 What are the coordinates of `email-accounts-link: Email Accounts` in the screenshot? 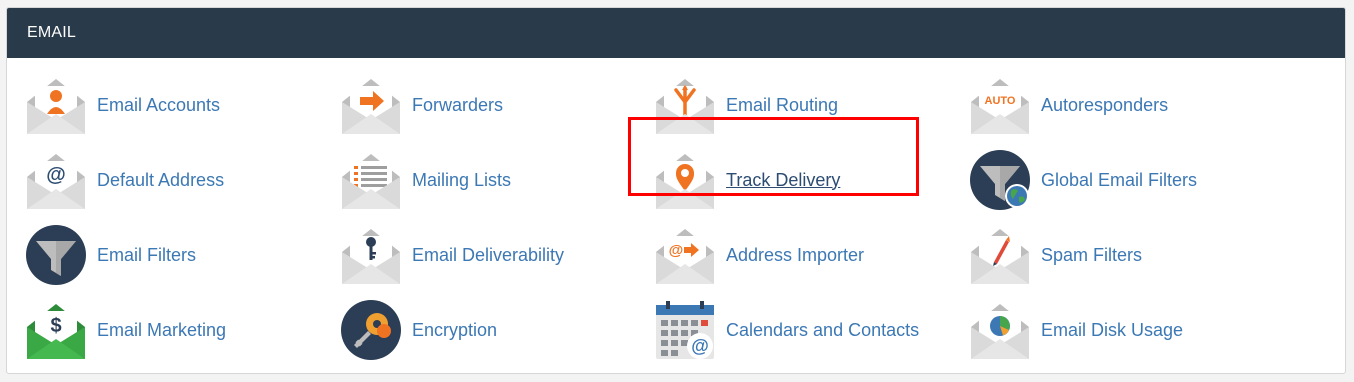 It's located at (122, 105).